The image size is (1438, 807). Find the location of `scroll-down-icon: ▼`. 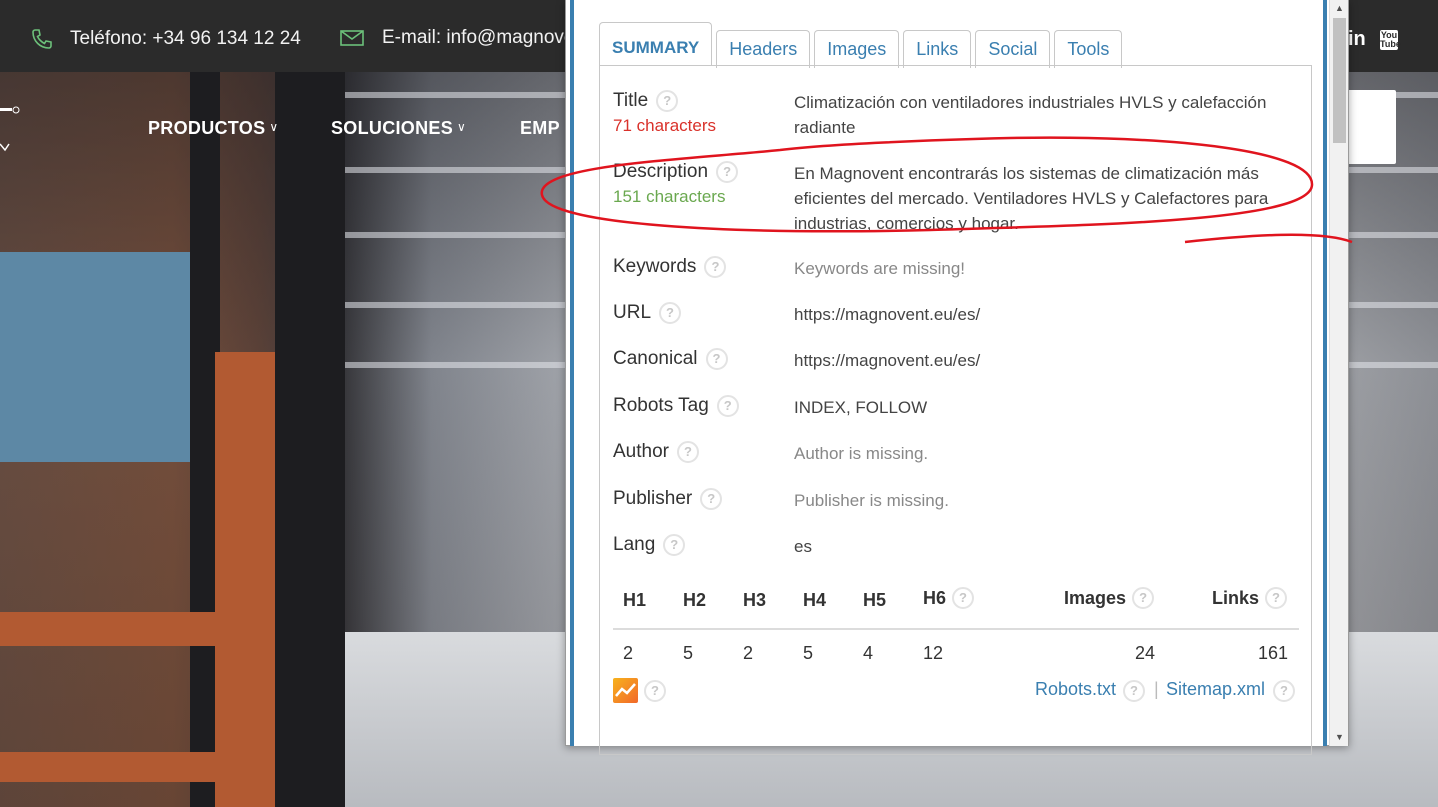

scroll-down-icon: ▼ is located at coordinates (1339, 737).